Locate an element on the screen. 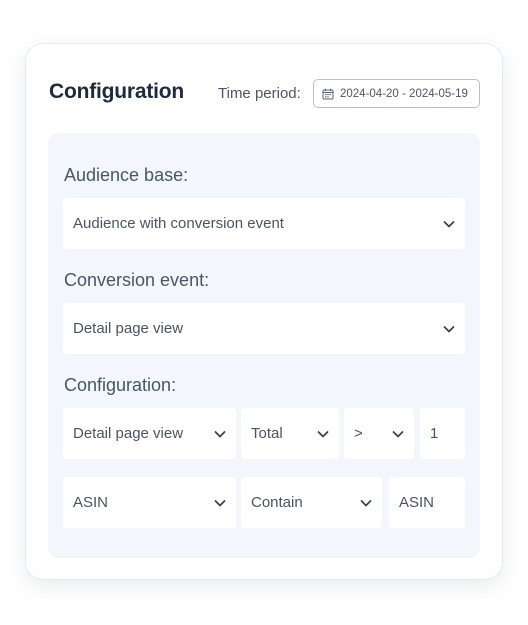 This screenshot has height=625, width=528. config-operator-select: > is located at coordinates (379, 433).